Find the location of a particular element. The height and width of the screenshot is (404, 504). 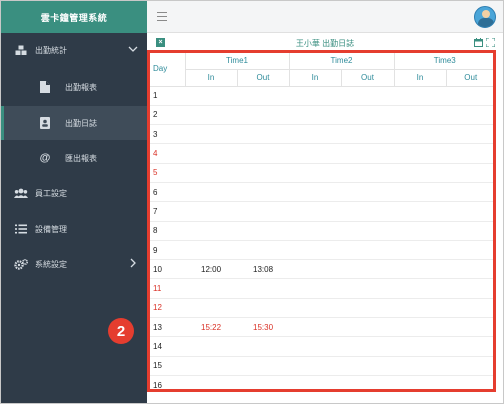

sidebar-item-label: 設備管理 is located at coordinates (51, 229).